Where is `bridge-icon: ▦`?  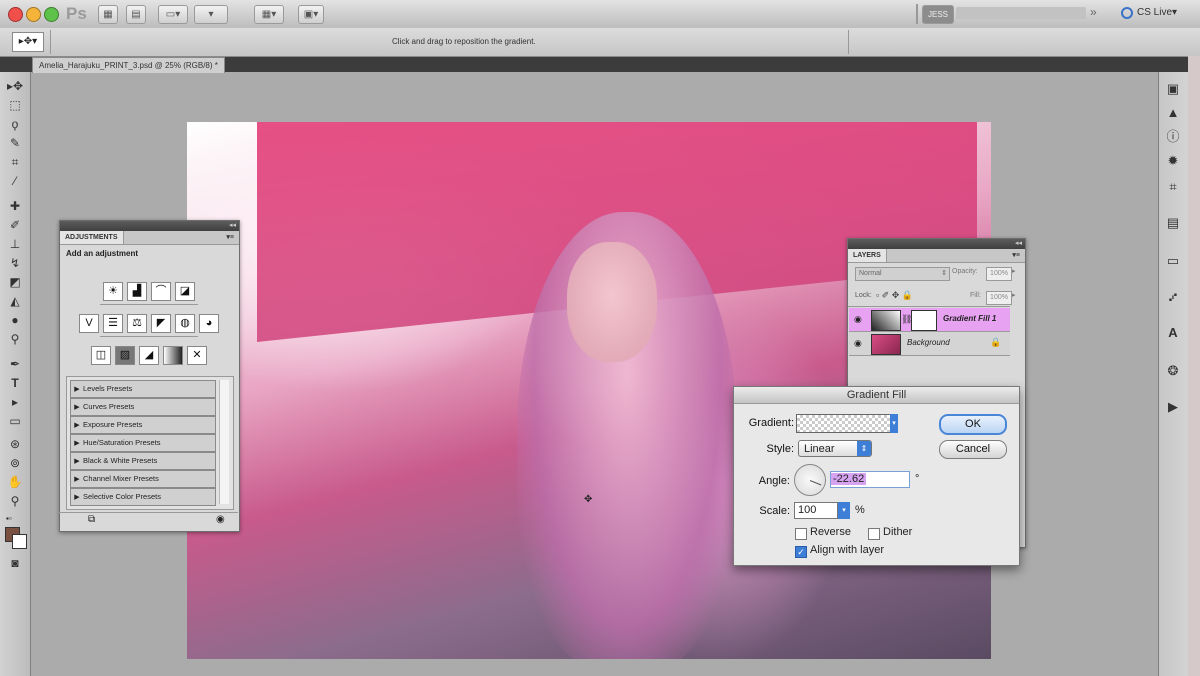 bridge-icon: ▦ is located at coordinates (108, 14).